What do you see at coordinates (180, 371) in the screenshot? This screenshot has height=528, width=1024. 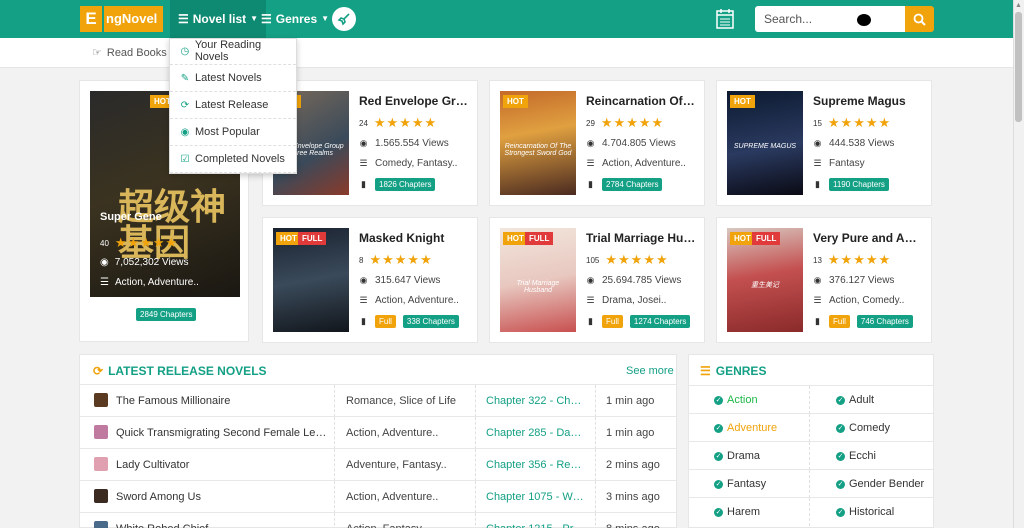 I see `latest-release-heading: ⟳ LATEST RELEASE NOVELS` at bounding box center [180, 371].